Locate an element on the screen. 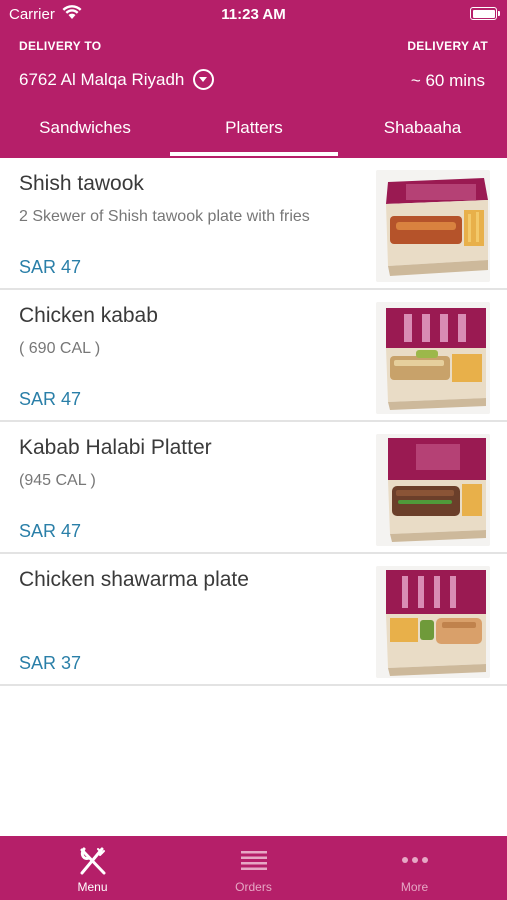  chicken-kabab-image is located at coordinates (433, 358).